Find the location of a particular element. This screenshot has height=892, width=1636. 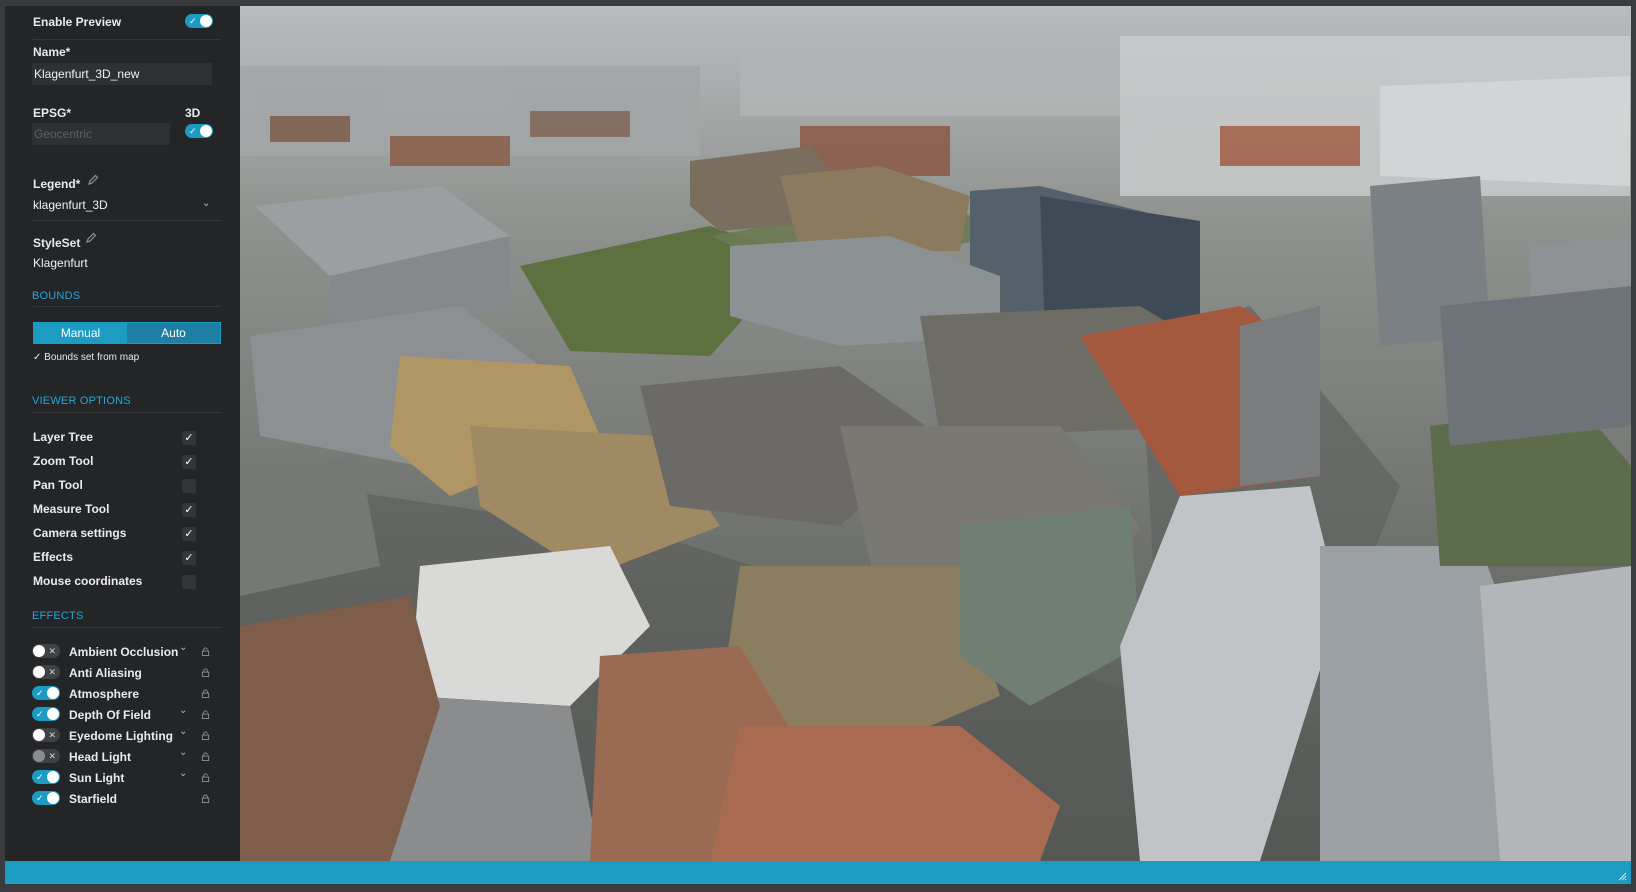

effect-label: Starfield is located at coordinates (93, 799).